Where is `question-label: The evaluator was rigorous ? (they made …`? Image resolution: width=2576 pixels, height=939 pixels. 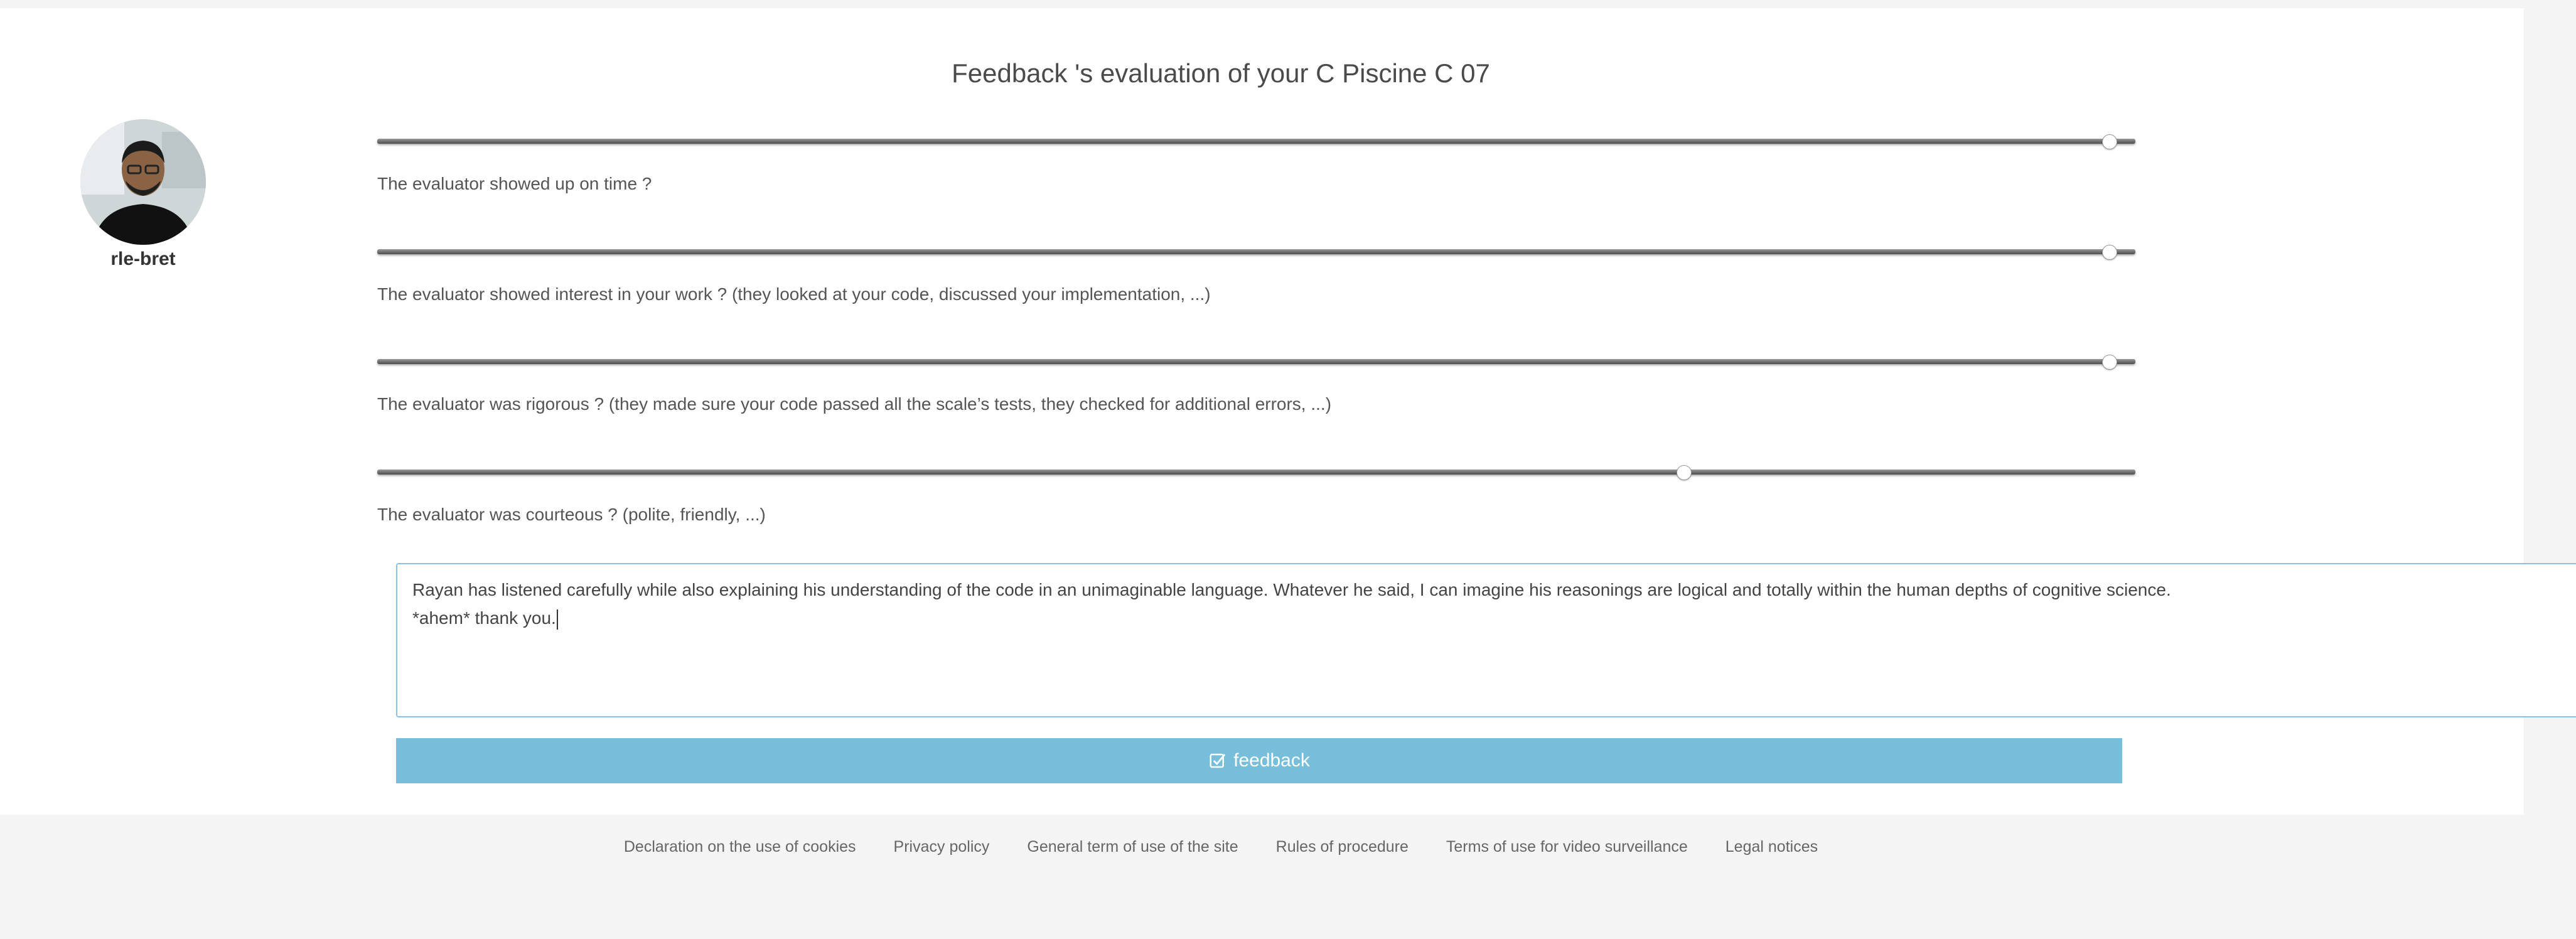 question-label: The evaluator was rigorous ? (they made … is located at coordinates (854, 404).